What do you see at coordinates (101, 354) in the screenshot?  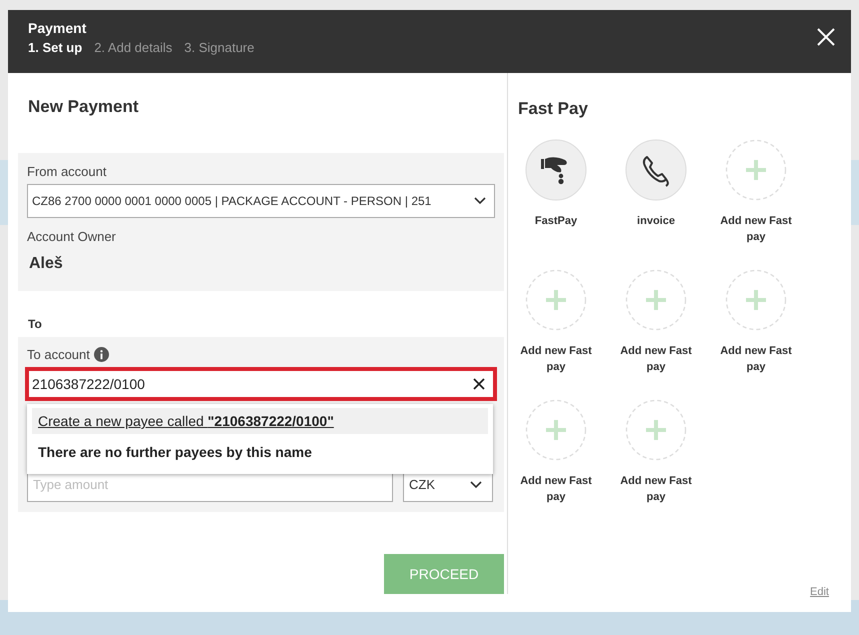 I see `info-icon` at bounding box center [101, 354].